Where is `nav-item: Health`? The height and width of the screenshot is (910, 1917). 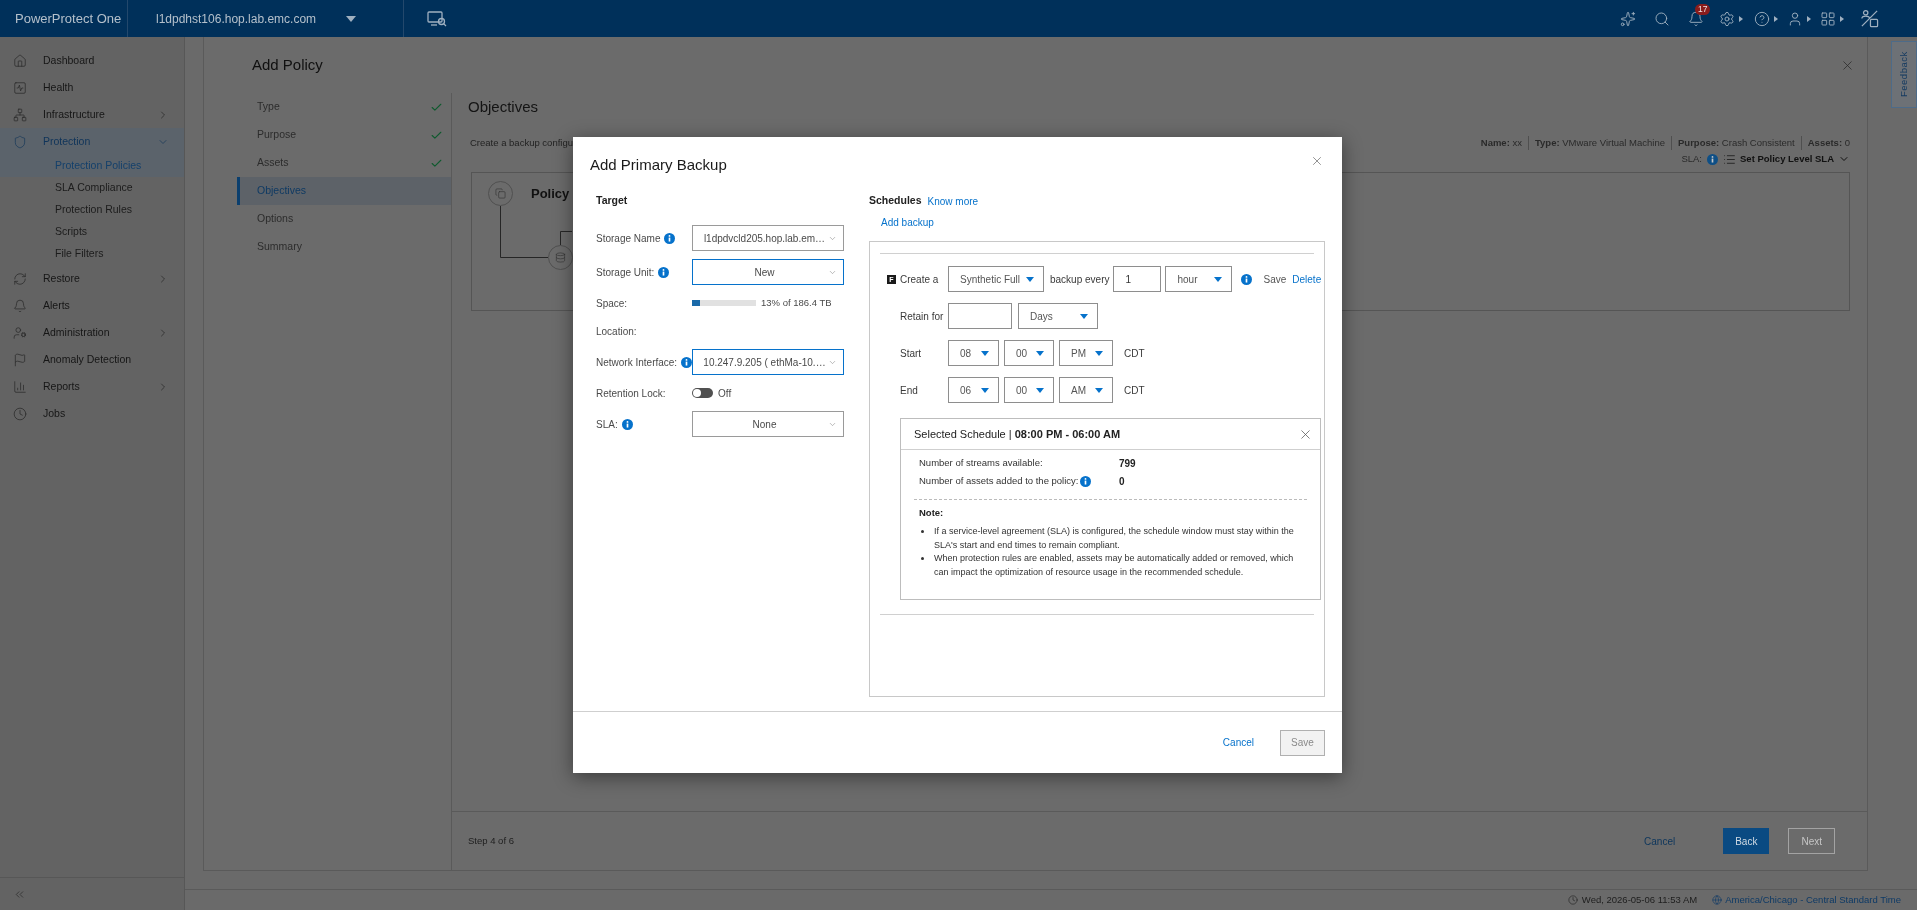 nav-item: Health is located at coordinates (92, 87).